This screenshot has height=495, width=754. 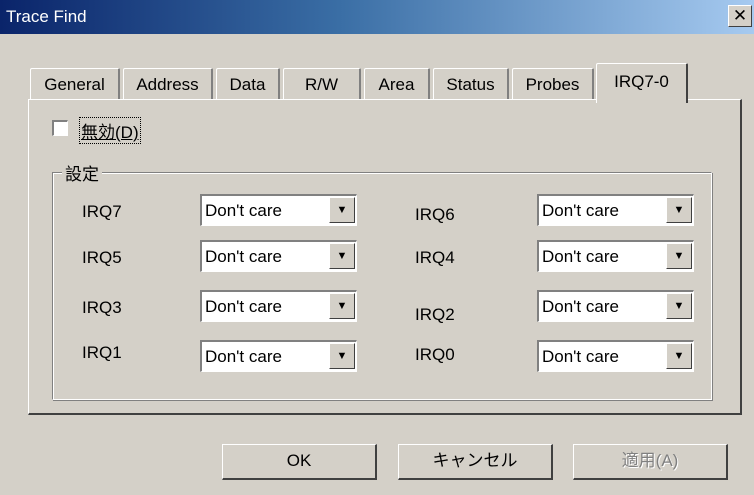 What do you see at coordinates (435, 214) in the screenshot?
I see `irq6-label: IRQ6` at bounding box center [435, 214].